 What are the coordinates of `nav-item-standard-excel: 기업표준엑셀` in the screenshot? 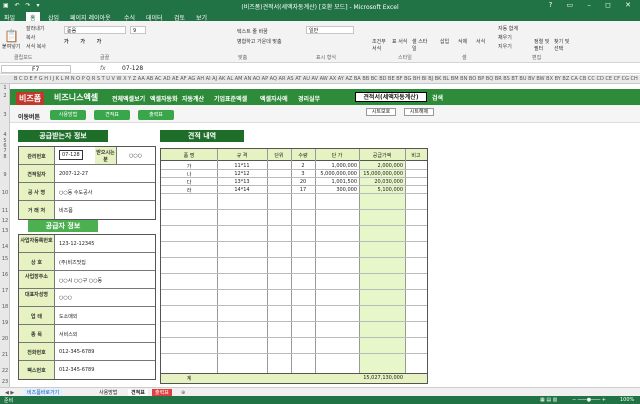 It's located at (230, 98).